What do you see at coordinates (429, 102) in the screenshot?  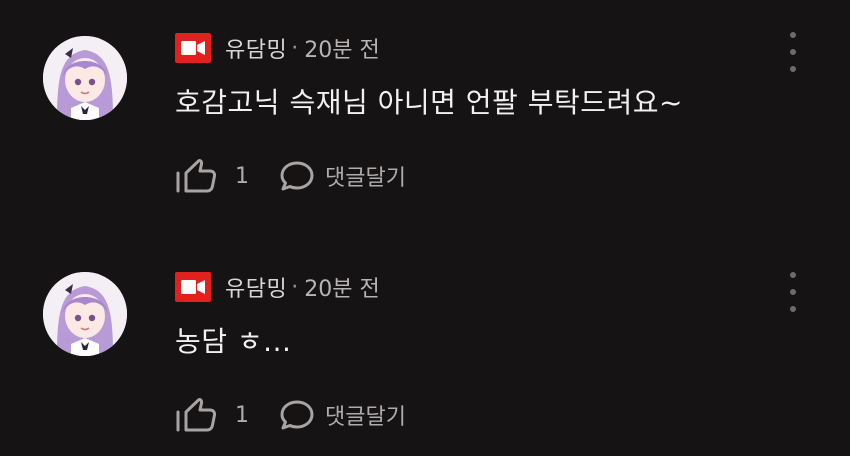 I see `comment-text: 호감고닉 슥재님 아니면 언팔 부탁드려요~` at bounding box center [429, 102].